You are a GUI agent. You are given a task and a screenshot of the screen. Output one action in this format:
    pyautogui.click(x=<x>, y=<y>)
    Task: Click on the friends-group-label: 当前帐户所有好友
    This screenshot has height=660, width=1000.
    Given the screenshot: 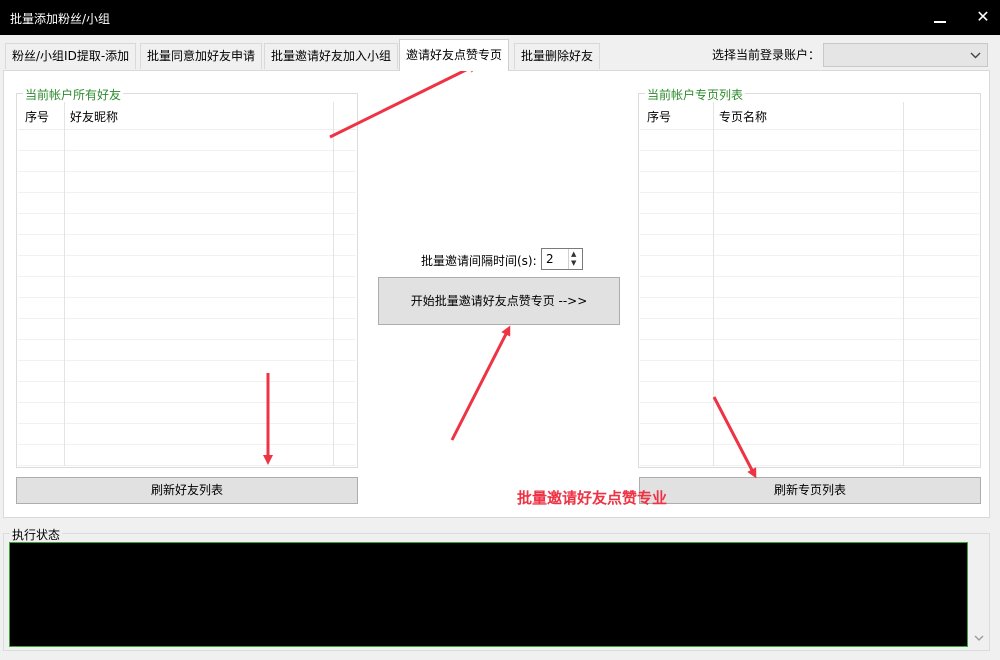 What is the action you would take?
    pyautogui.click(x=73, y=94)
    